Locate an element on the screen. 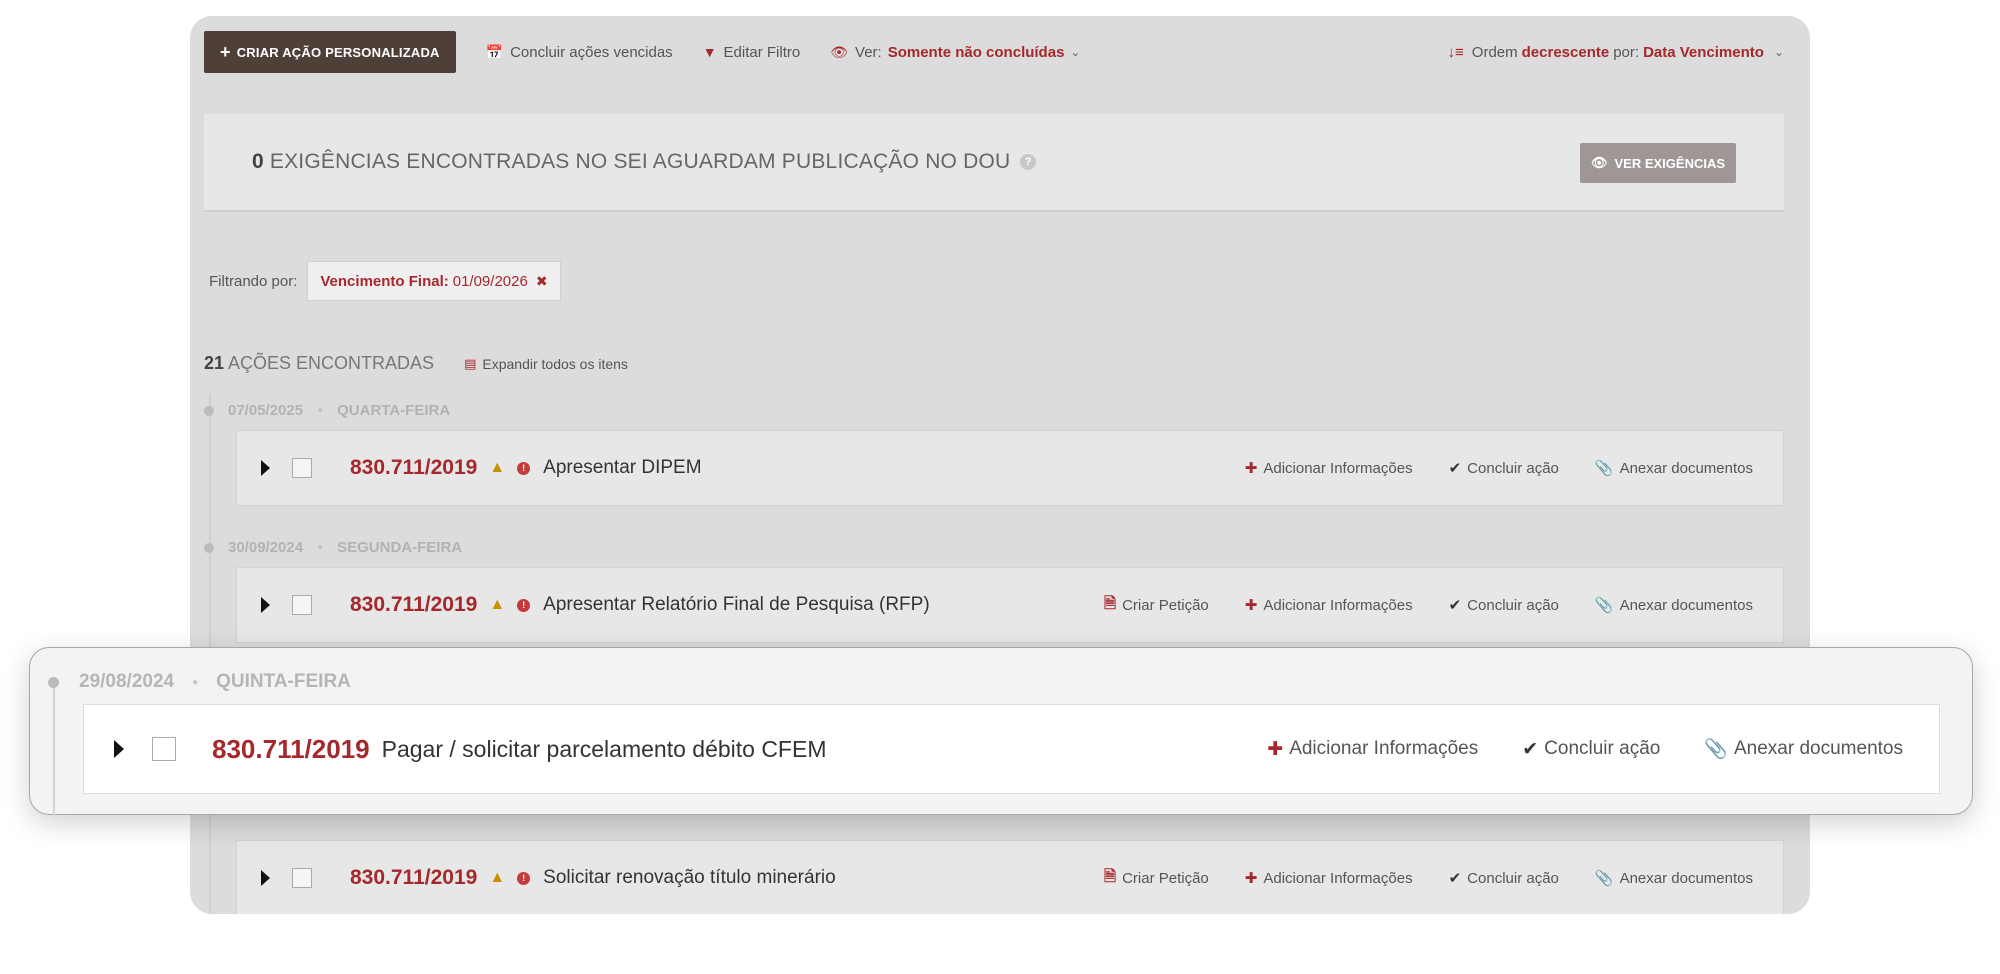  create-custom-action-button: + CRIAR AÇÃO PERSONALIZADA is located at coordinates (330, 52).